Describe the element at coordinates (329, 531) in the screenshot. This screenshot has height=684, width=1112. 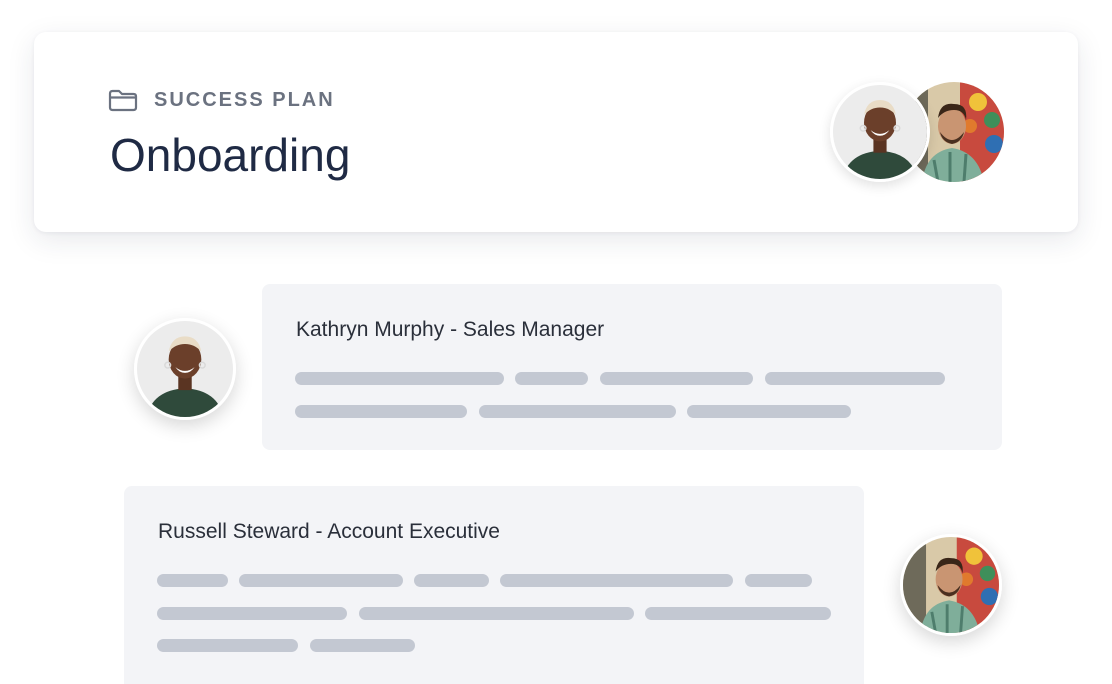
I see `message-author: Russell Steward - Account Executive` at that location.